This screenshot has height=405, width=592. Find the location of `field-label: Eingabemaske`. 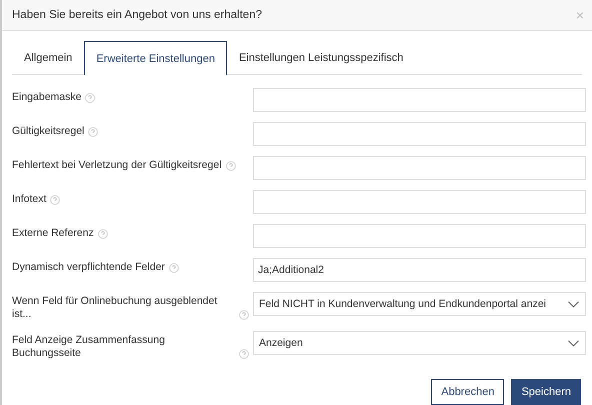

field-label: Eingabemaske is located at coordinates (47, 97).